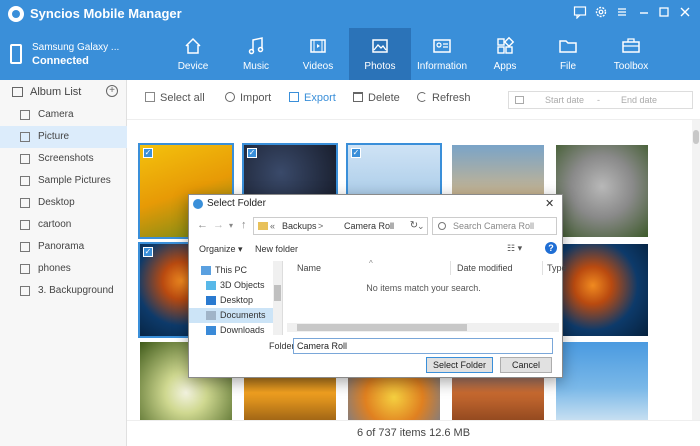 This screenshot has width=700, height=446. I want to click on up-arrow-icon: ↑, so click(244, 225).